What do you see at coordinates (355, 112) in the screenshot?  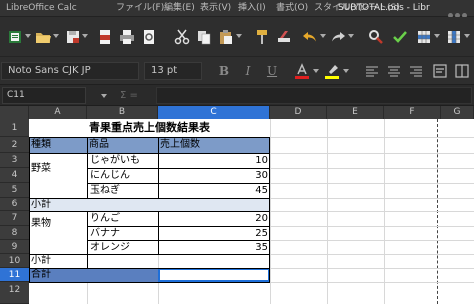 I see `column-header-e: E` at bounding box center [355, 112].